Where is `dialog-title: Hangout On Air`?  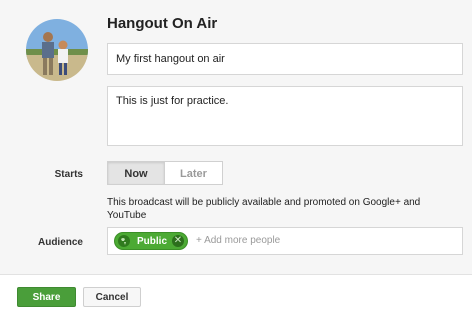
dialog-title: Hangout On Air is located at coordinates (162, 23).